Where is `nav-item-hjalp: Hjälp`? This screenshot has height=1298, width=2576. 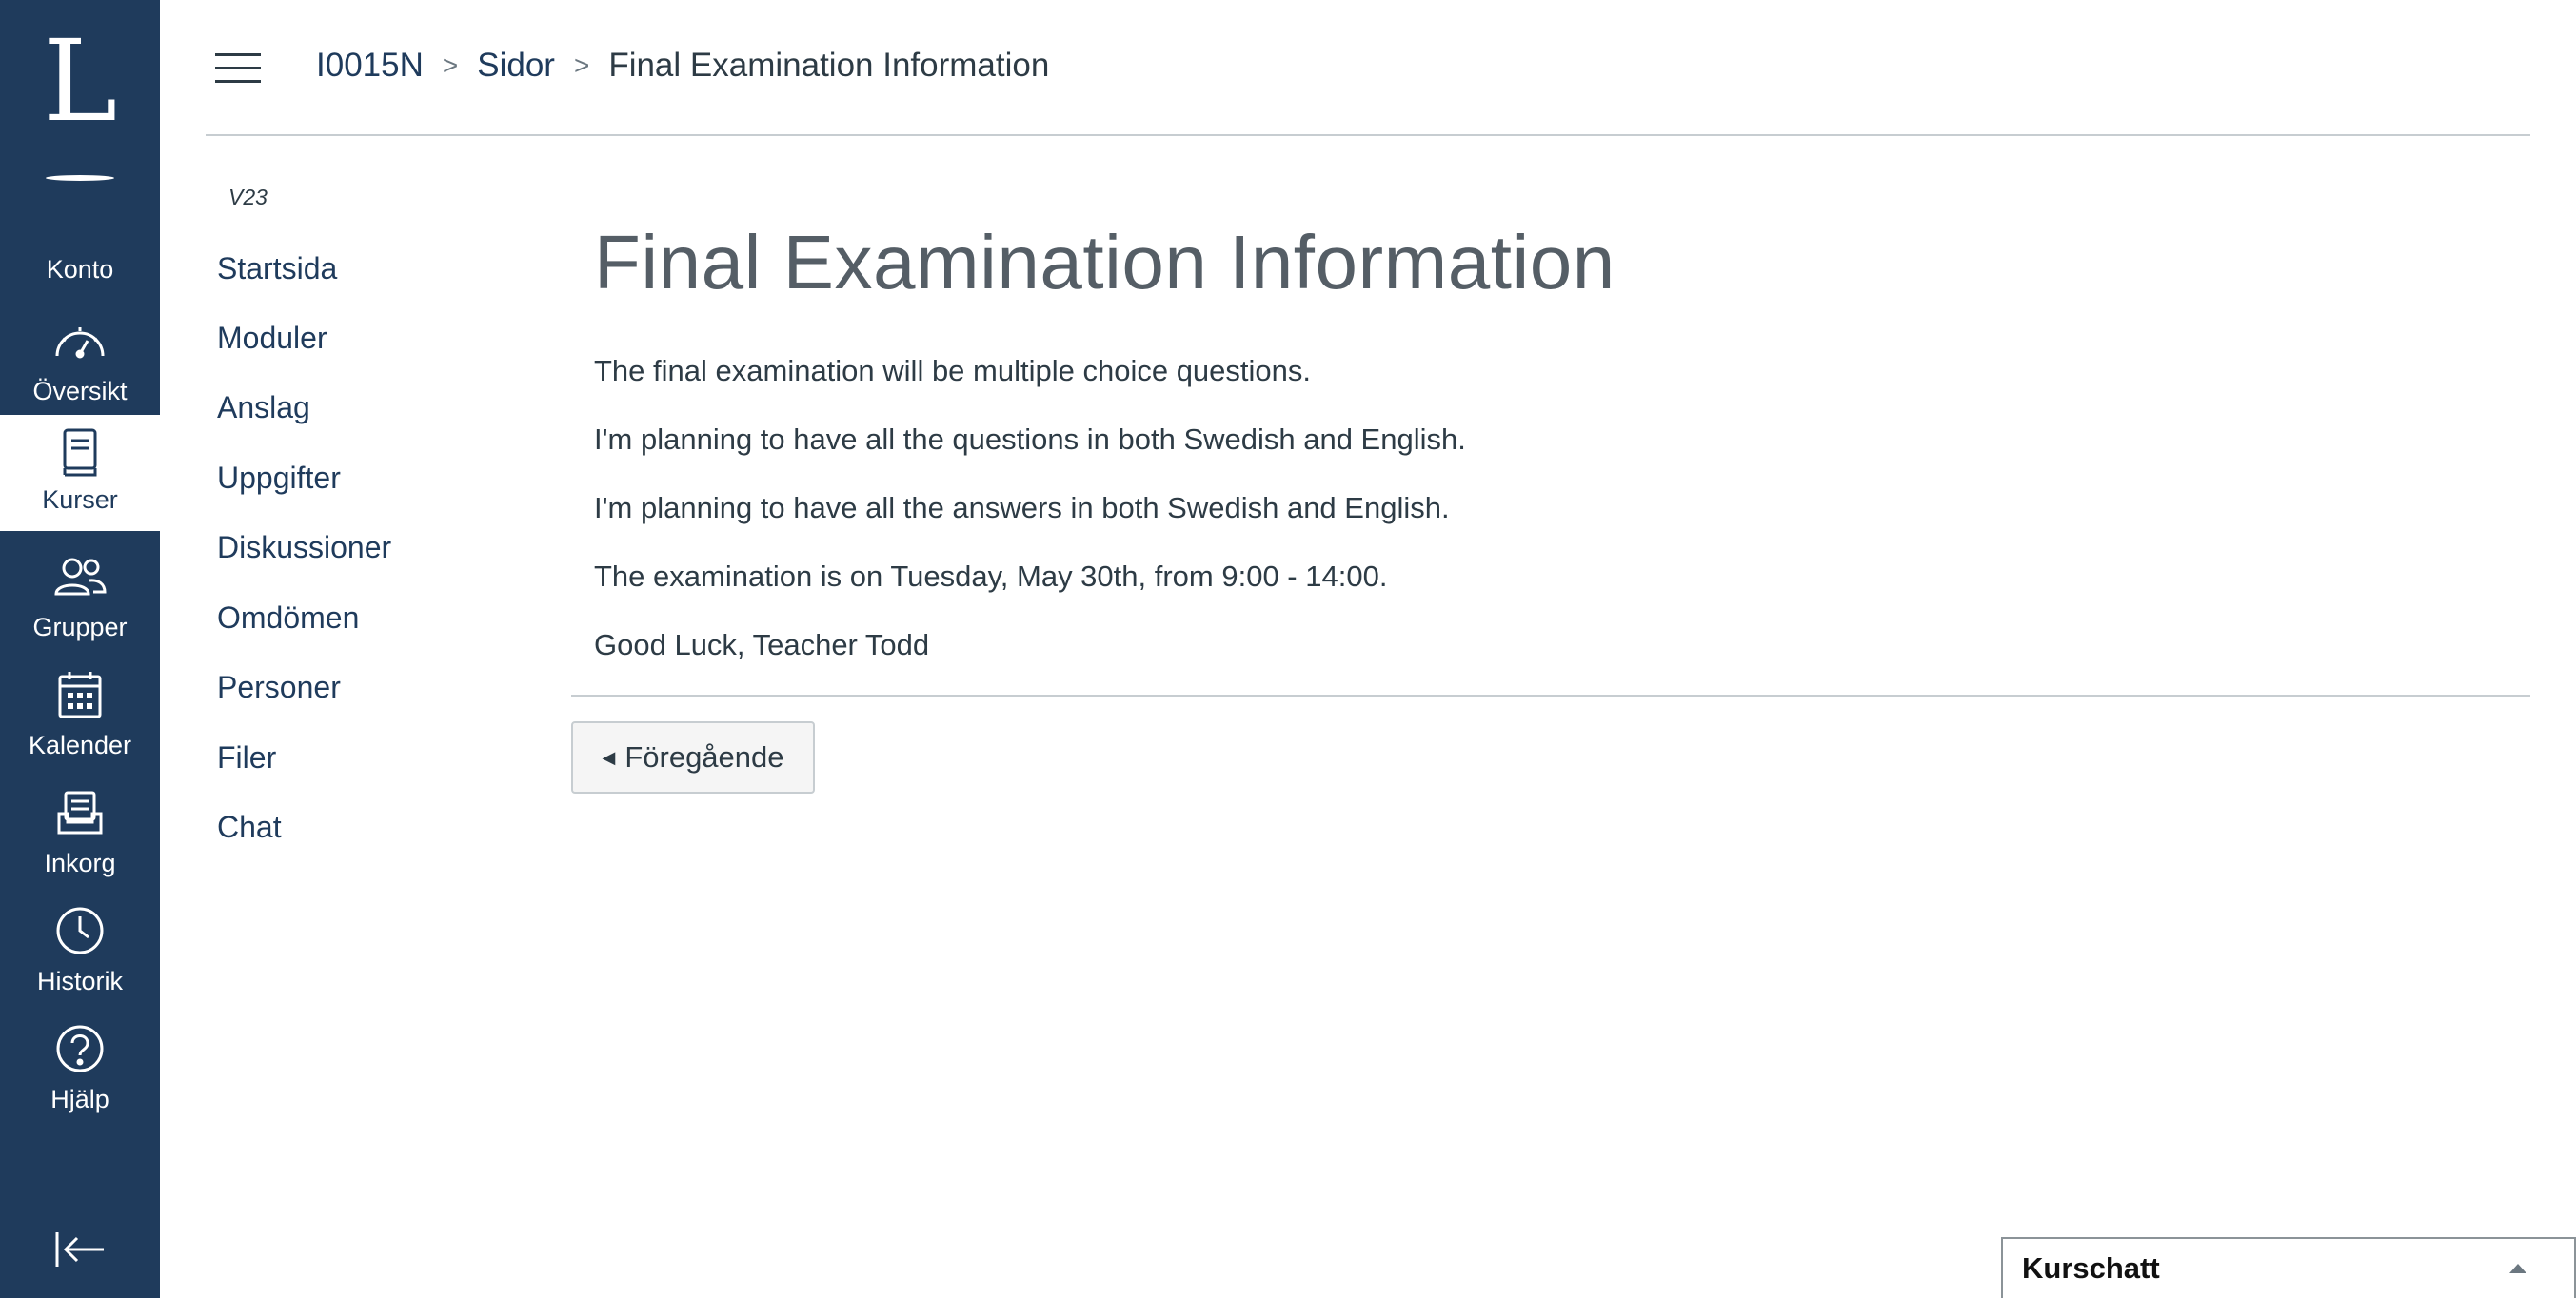 nav-item-hjalp: Hjälp is located at coordinates (80, 1073).